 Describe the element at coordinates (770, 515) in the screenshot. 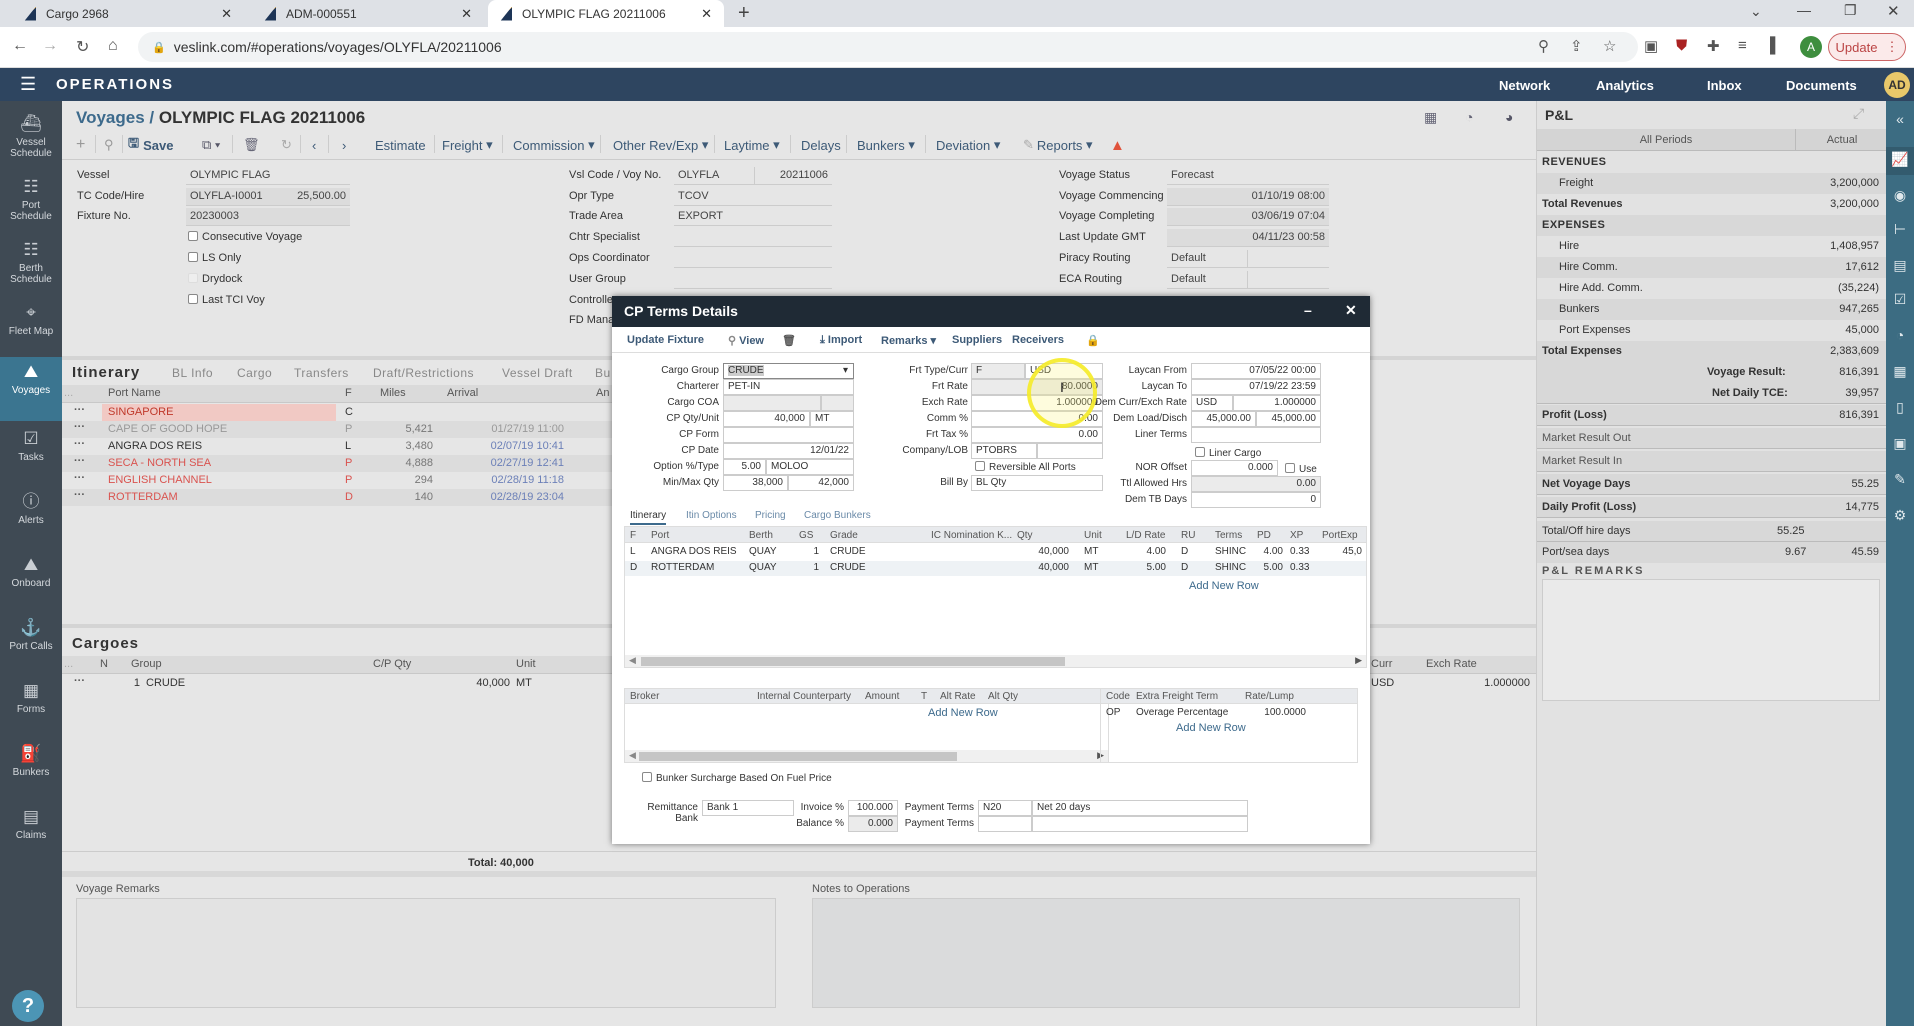

I see `tab-pricing: Pricing` at that location.